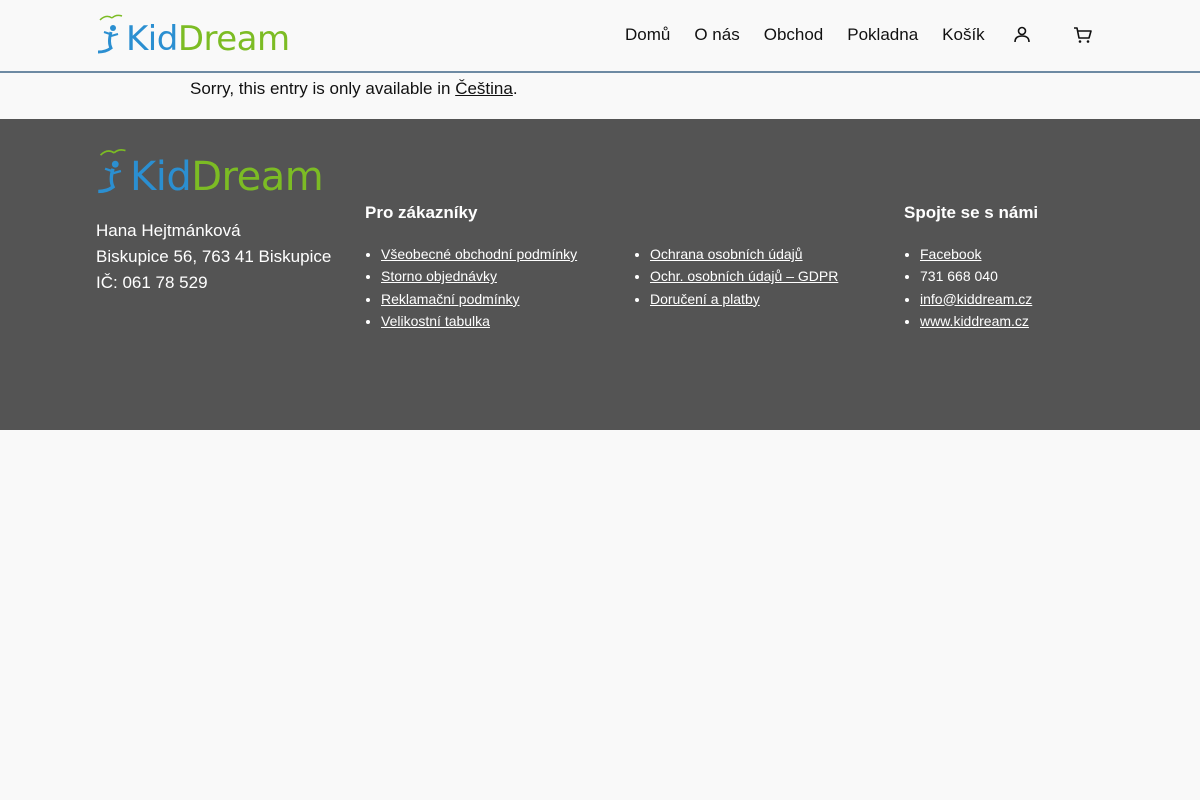 The height and width of the screenshot is (800, 1200). Describe the element at coordinates (439, 276) in the screenshot. I see `cancel-order-link: Storno objednávky` at that location.